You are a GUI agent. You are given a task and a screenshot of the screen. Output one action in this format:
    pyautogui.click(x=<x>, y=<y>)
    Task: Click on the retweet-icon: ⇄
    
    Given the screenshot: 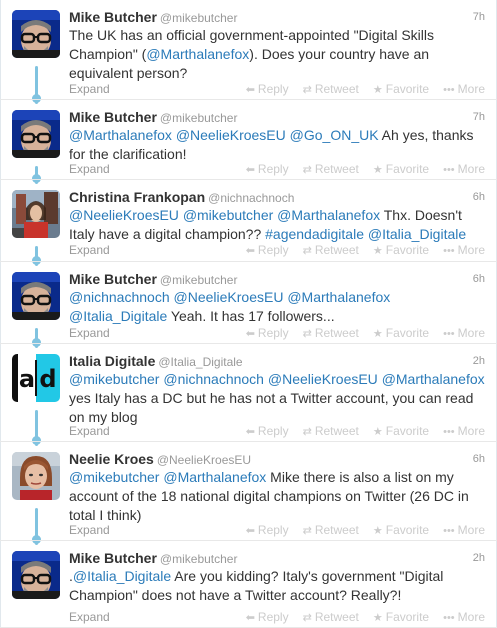 What is the action you would take?
    pyautogui.click(x=307, y=90)
    